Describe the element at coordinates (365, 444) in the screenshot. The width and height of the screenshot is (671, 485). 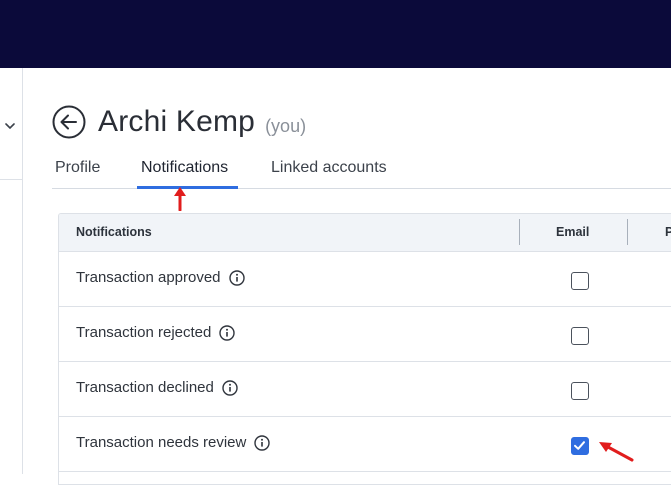
I see `table-row: Transaction needs review` at that location.